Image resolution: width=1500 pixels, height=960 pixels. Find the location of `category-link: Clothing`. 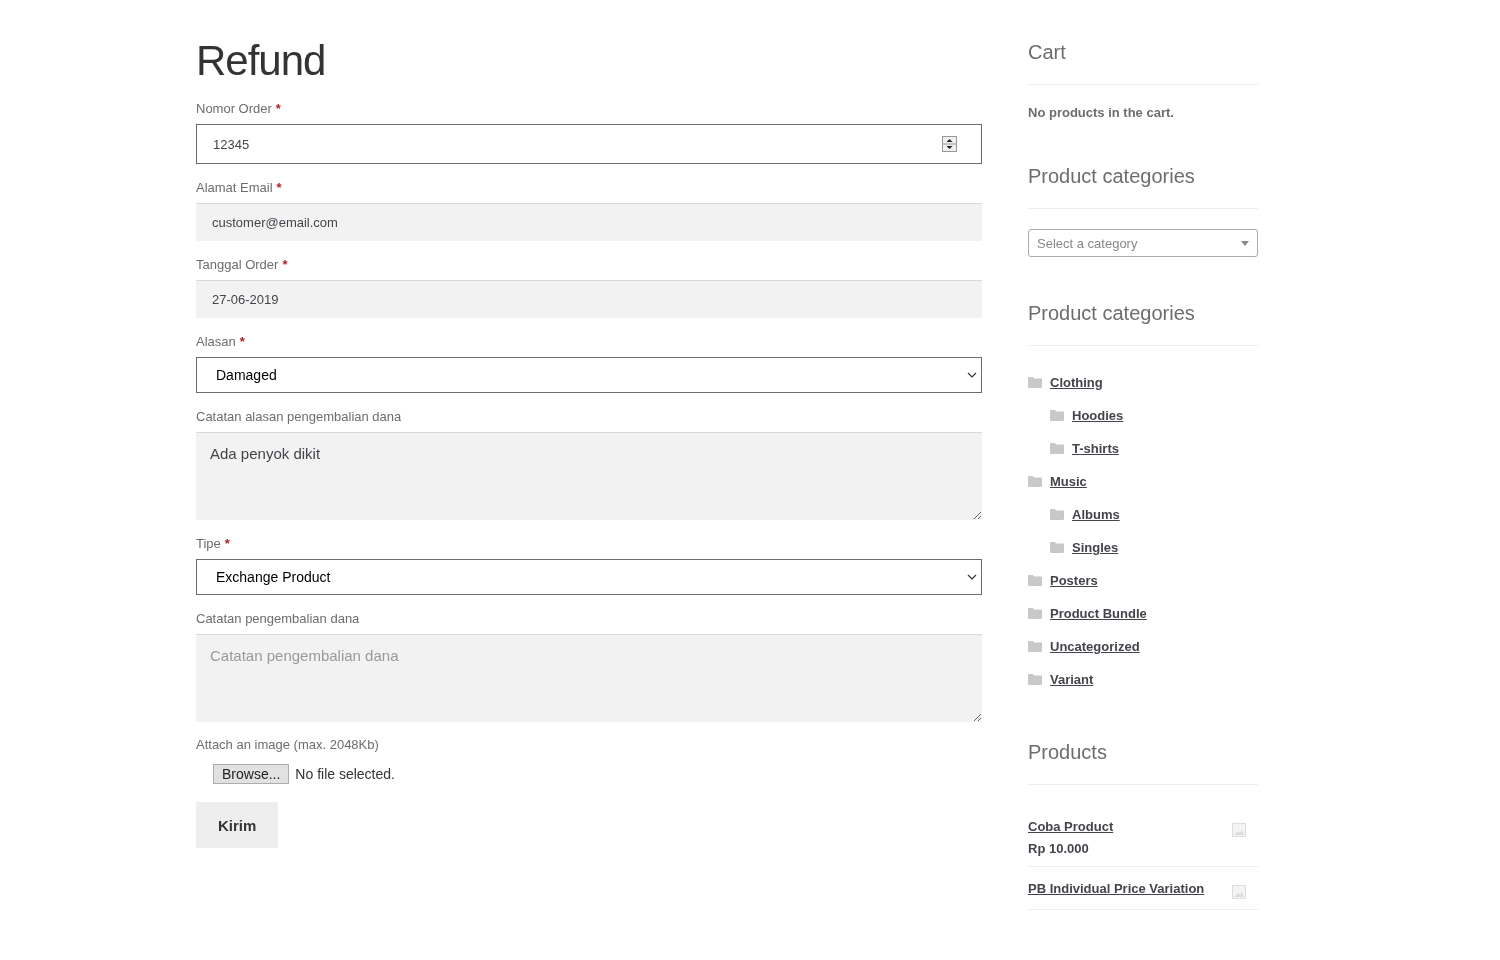

category-link: Clothing is located at coordinates (1076, 382).